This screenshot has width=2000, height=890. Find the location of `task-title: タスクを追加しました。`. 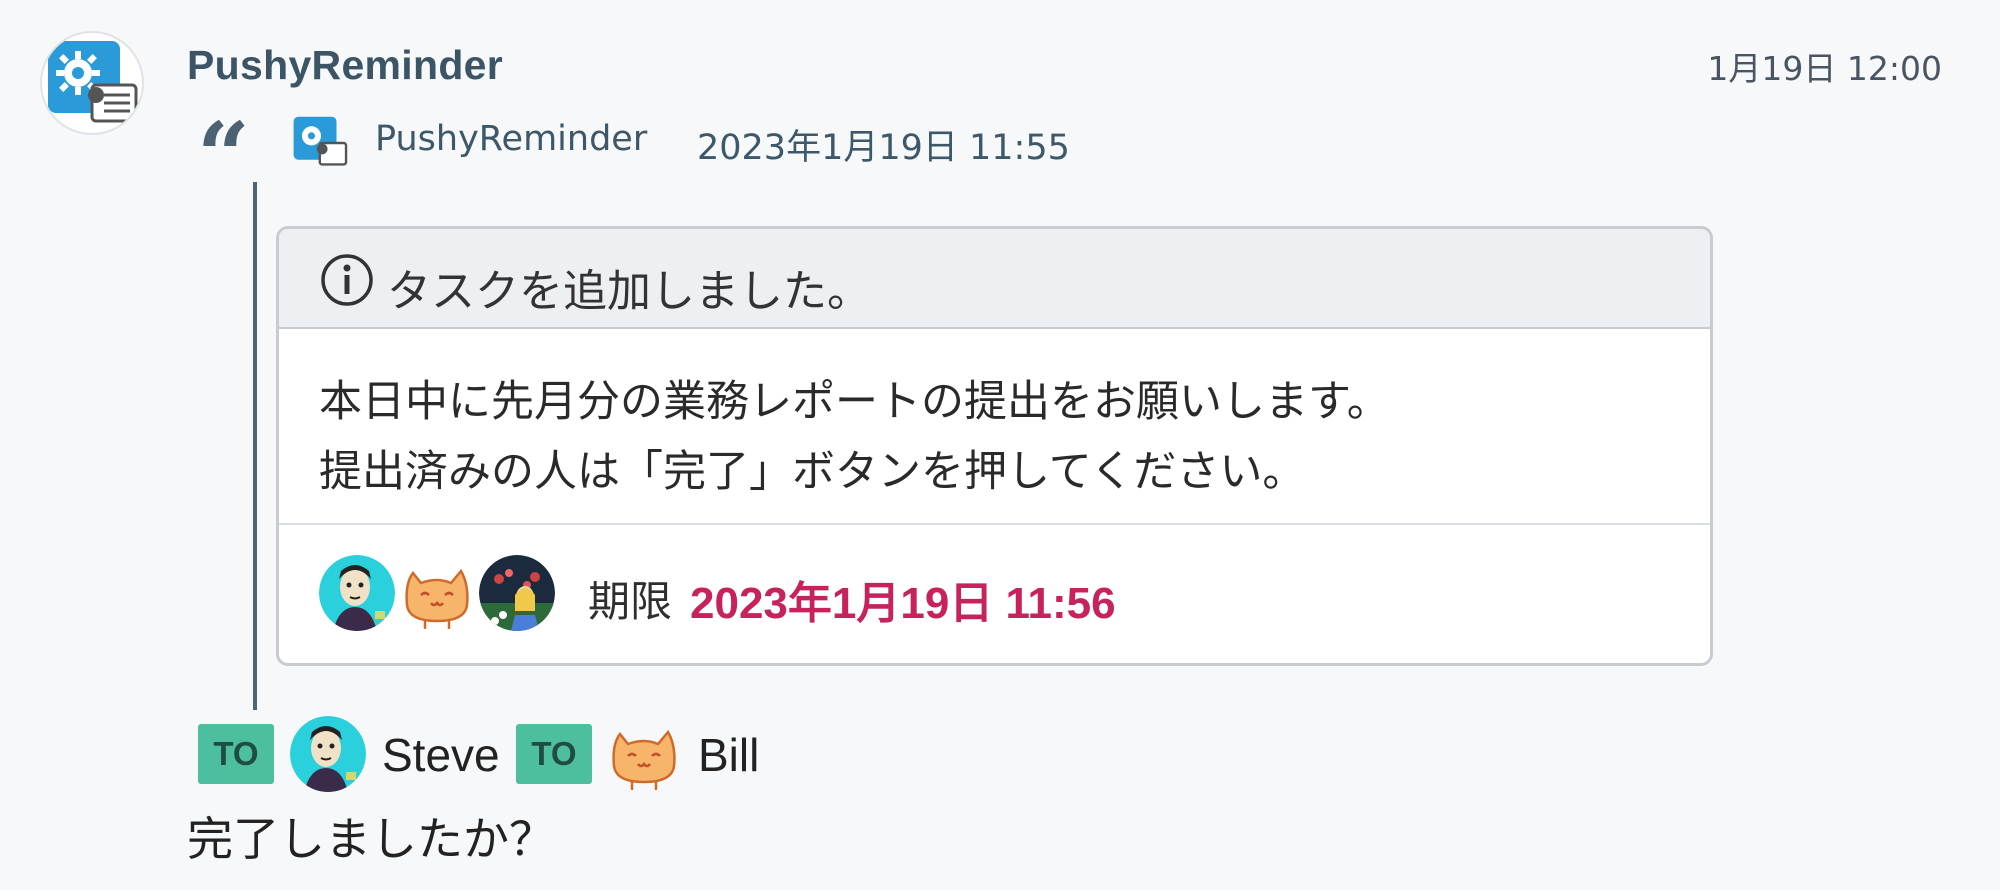

task-title: タスクを追加しました。 is located at coordinates (629, 291).